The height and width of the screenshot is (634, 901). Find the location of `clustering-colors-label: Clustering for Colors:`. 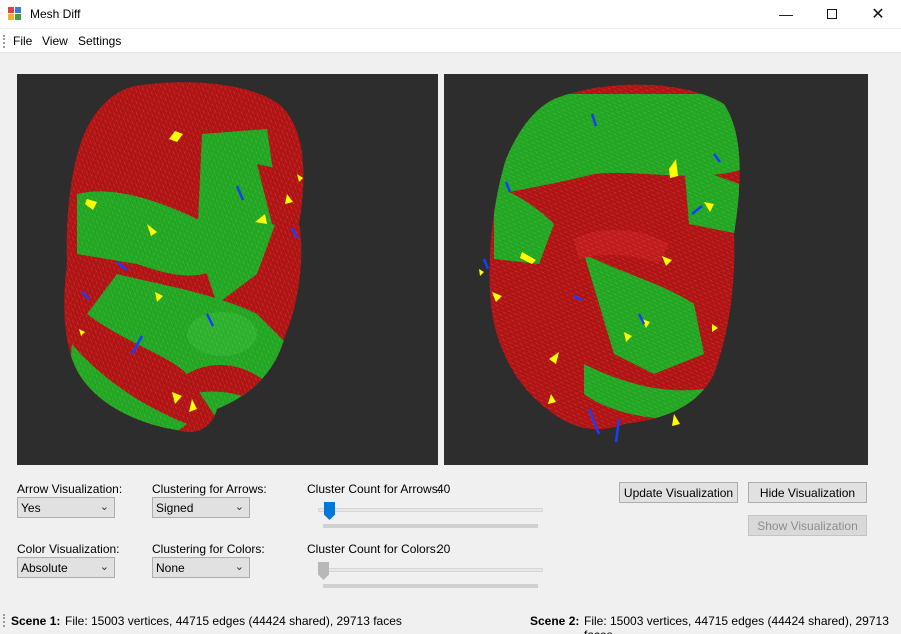

clustering-colors-label: Clustering for Colors: is located at coordinates (208, 549).